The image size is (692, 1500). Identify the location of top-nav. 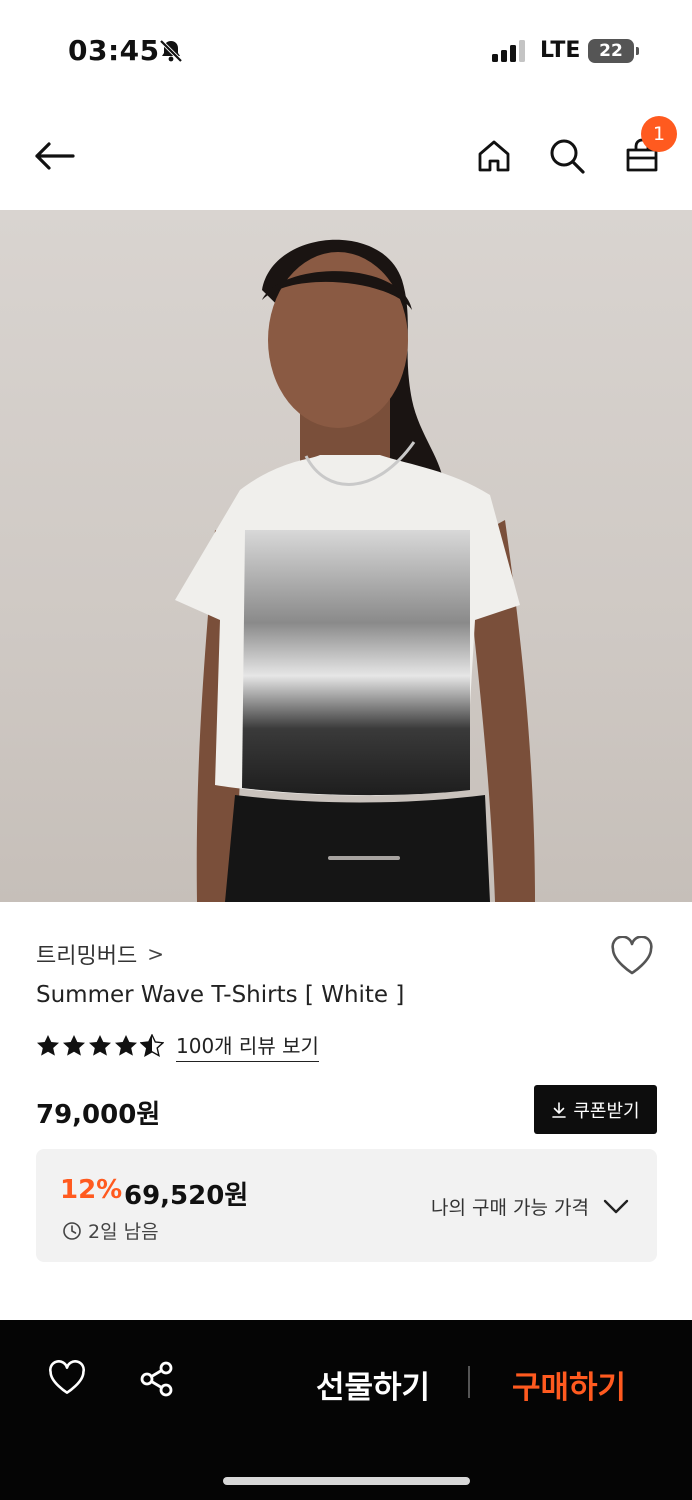
(346, 155).